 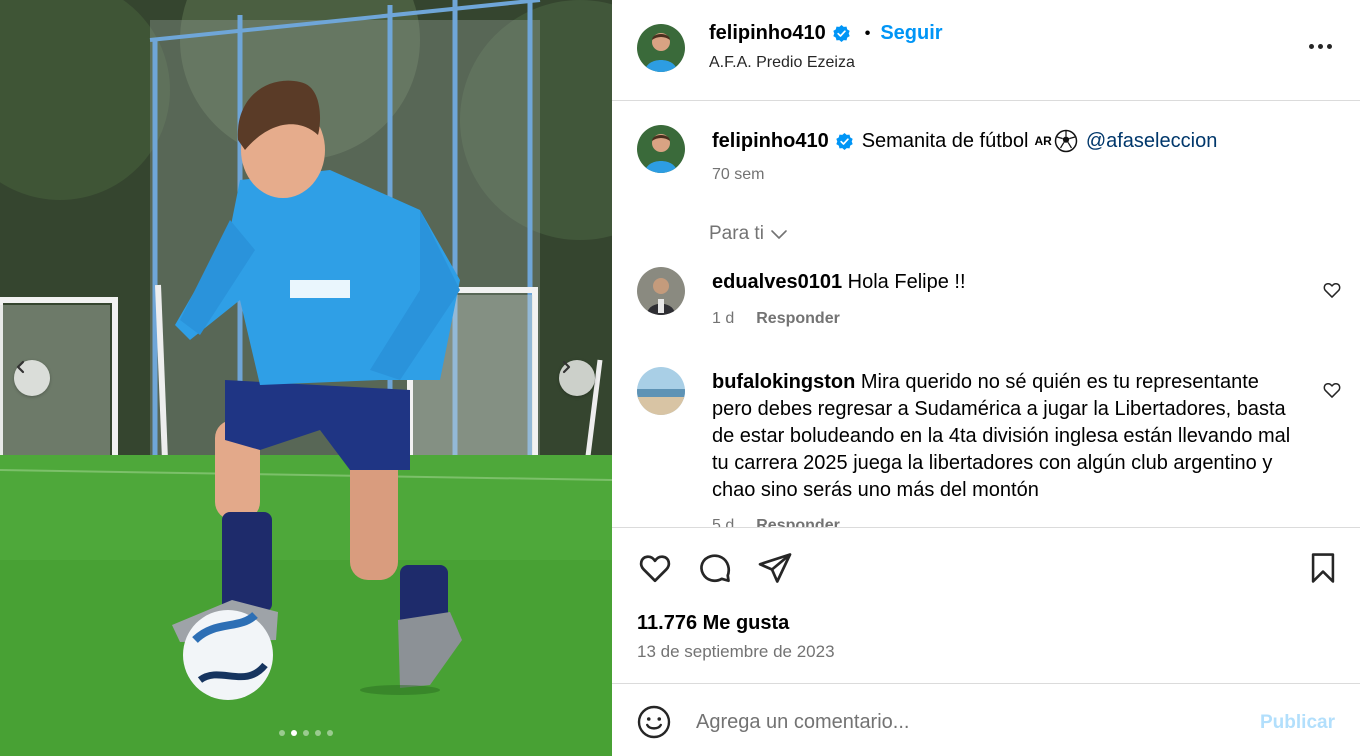 I want to click on share-button, so click(x=775, y=568).